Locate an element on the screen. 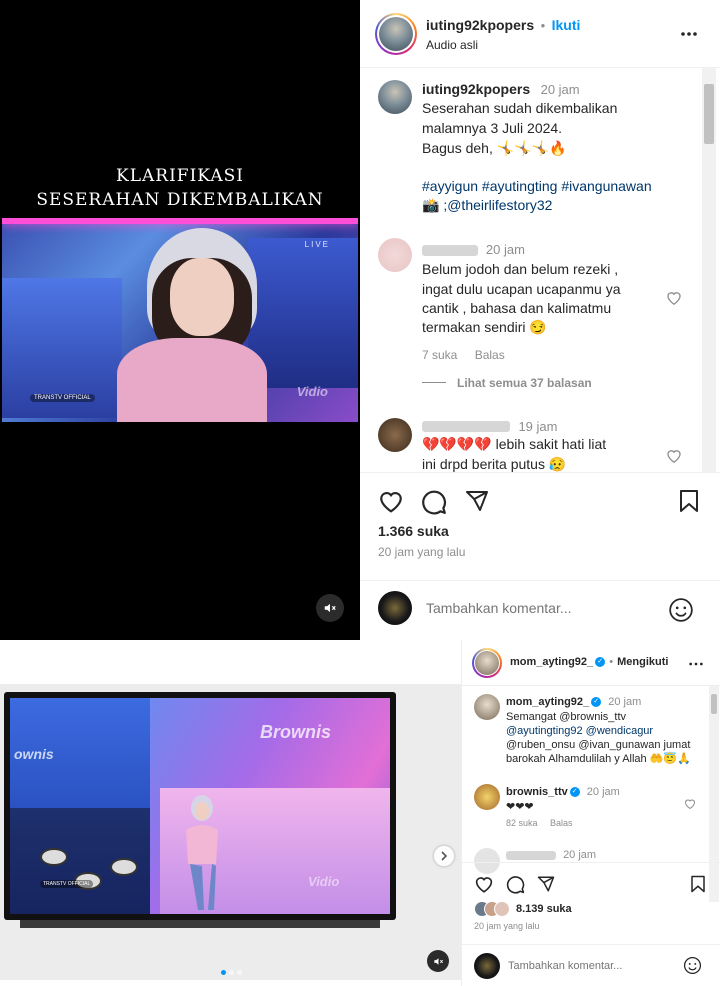  comment-line: termakan sendiri 😏 is located at coordinates (484, 327).